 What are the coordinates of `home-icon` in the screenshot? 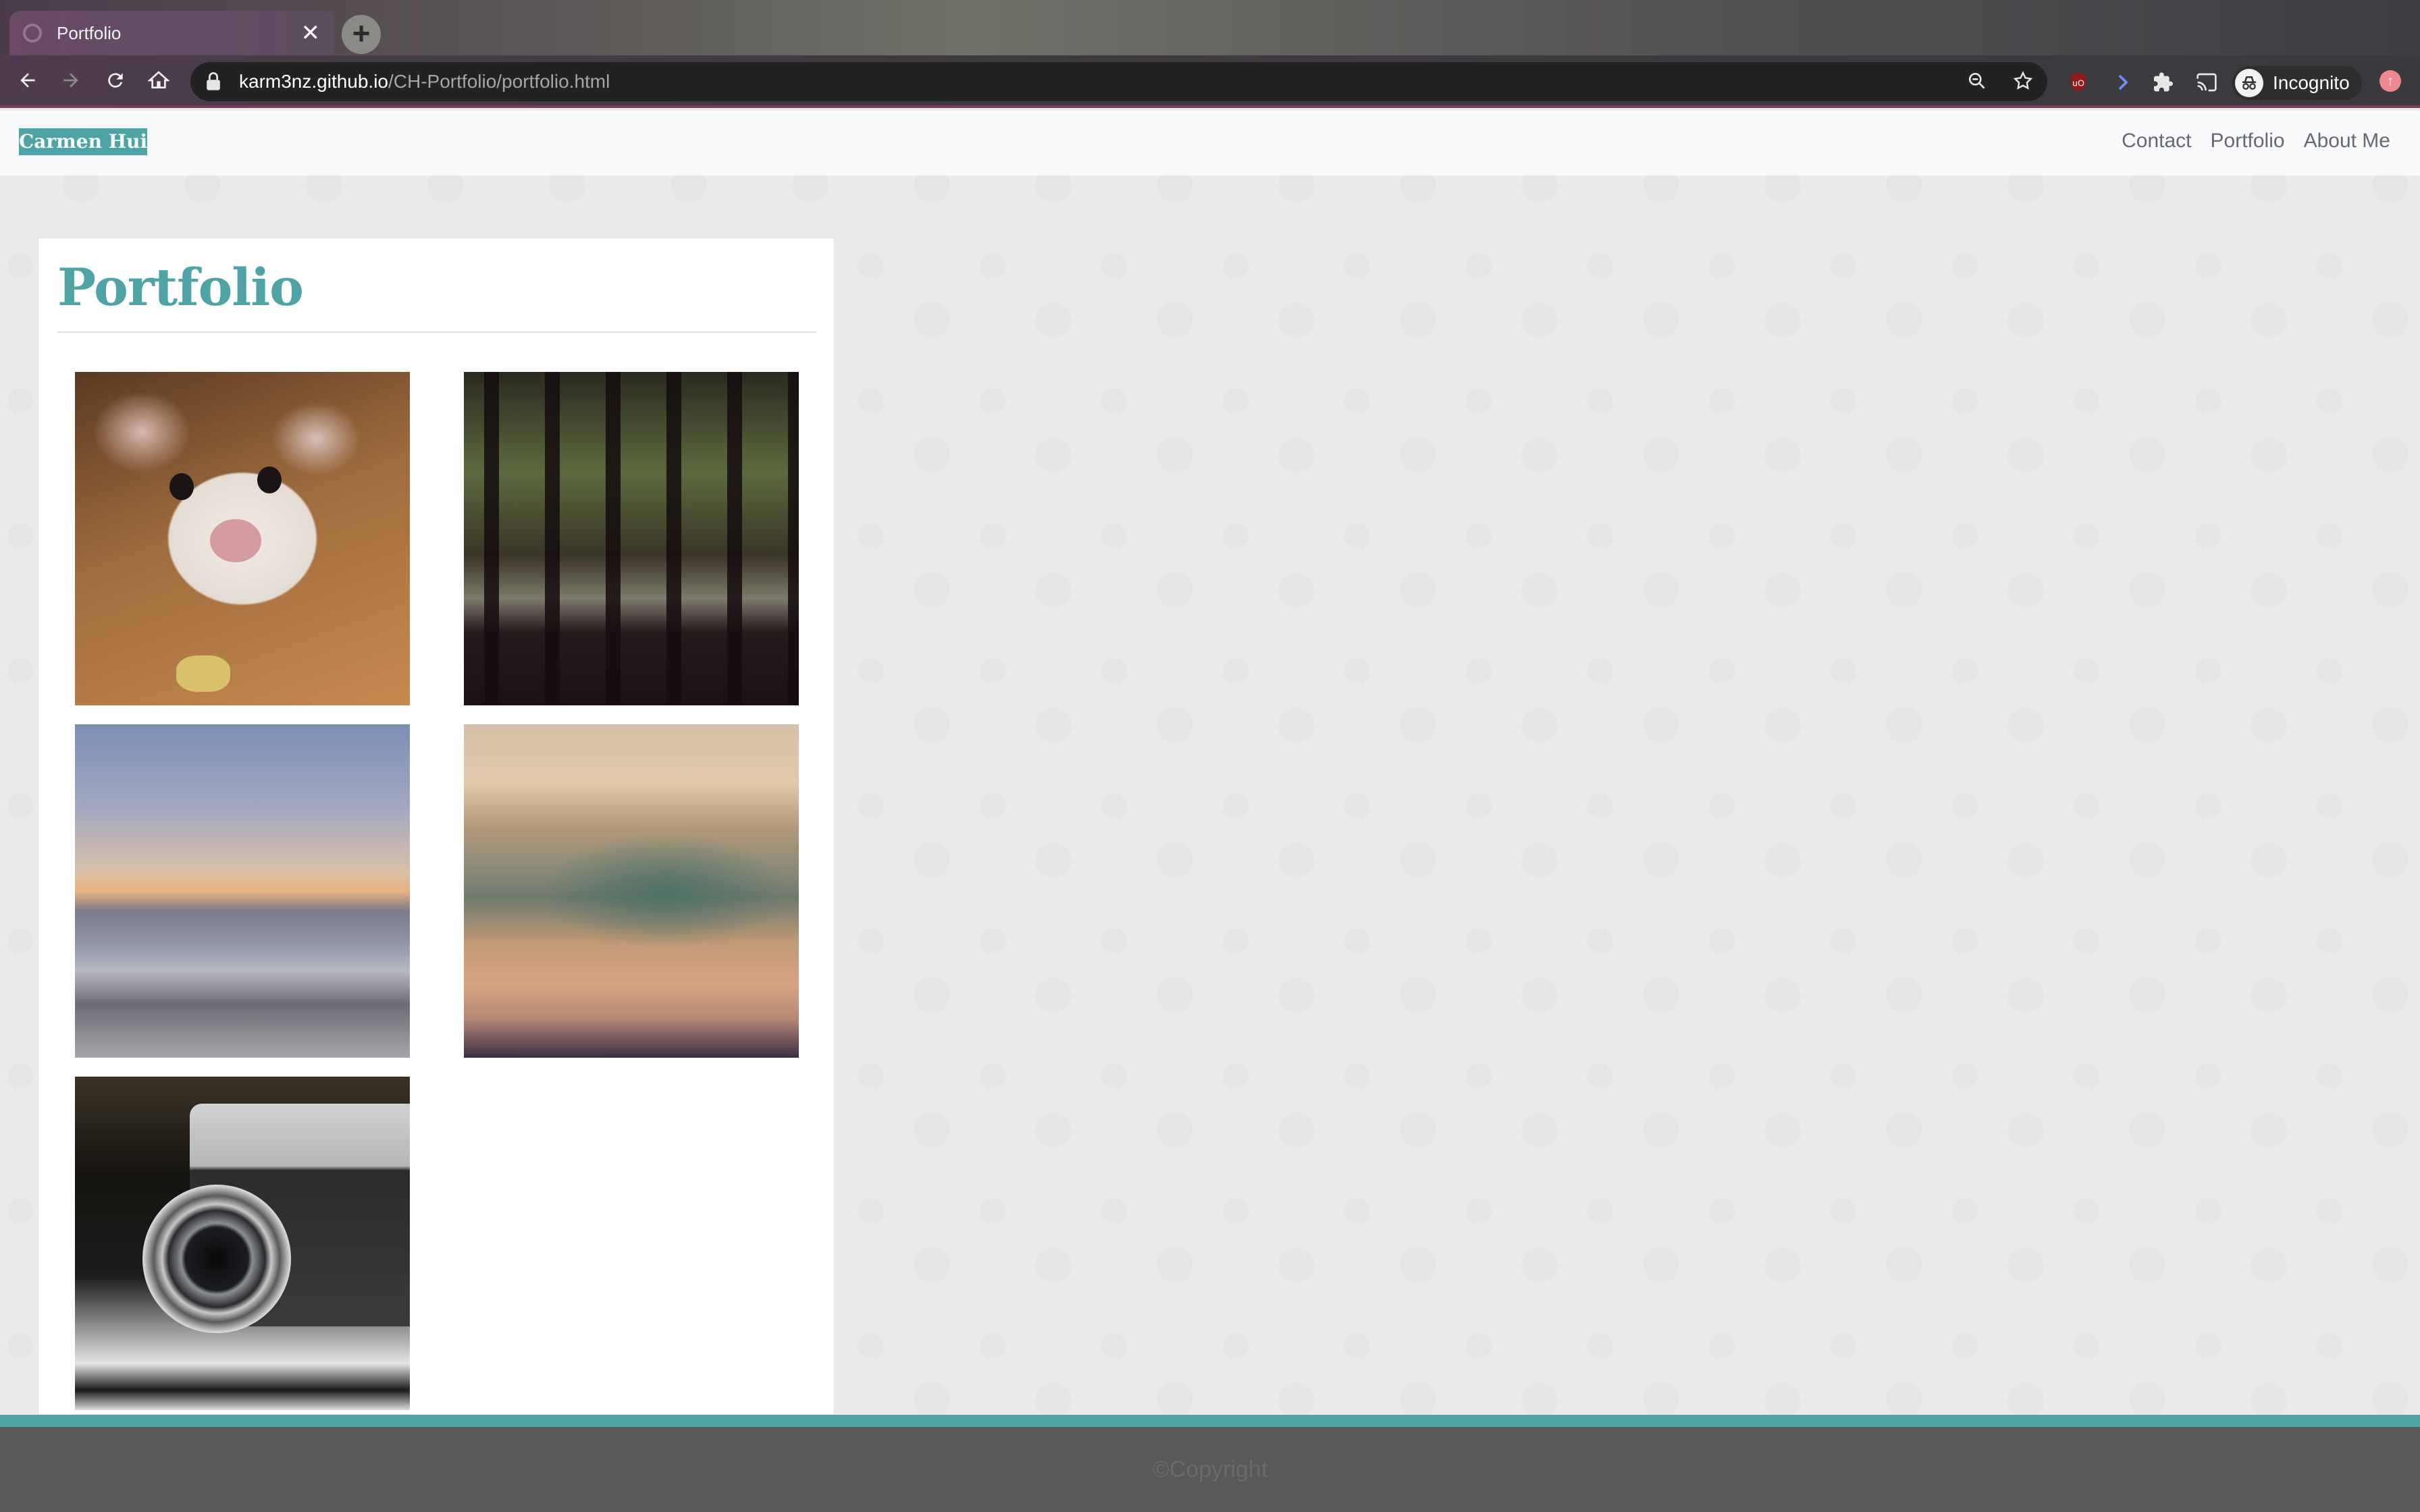 It's located at (158, 80).